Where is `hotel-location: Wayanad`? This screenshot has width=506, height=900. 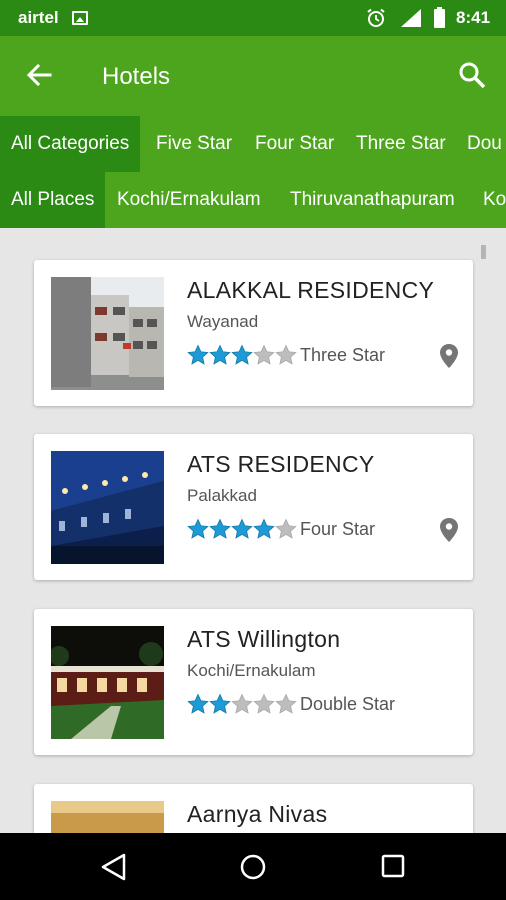 hotel-location: Wayanad is located at coordinates (223, 321).